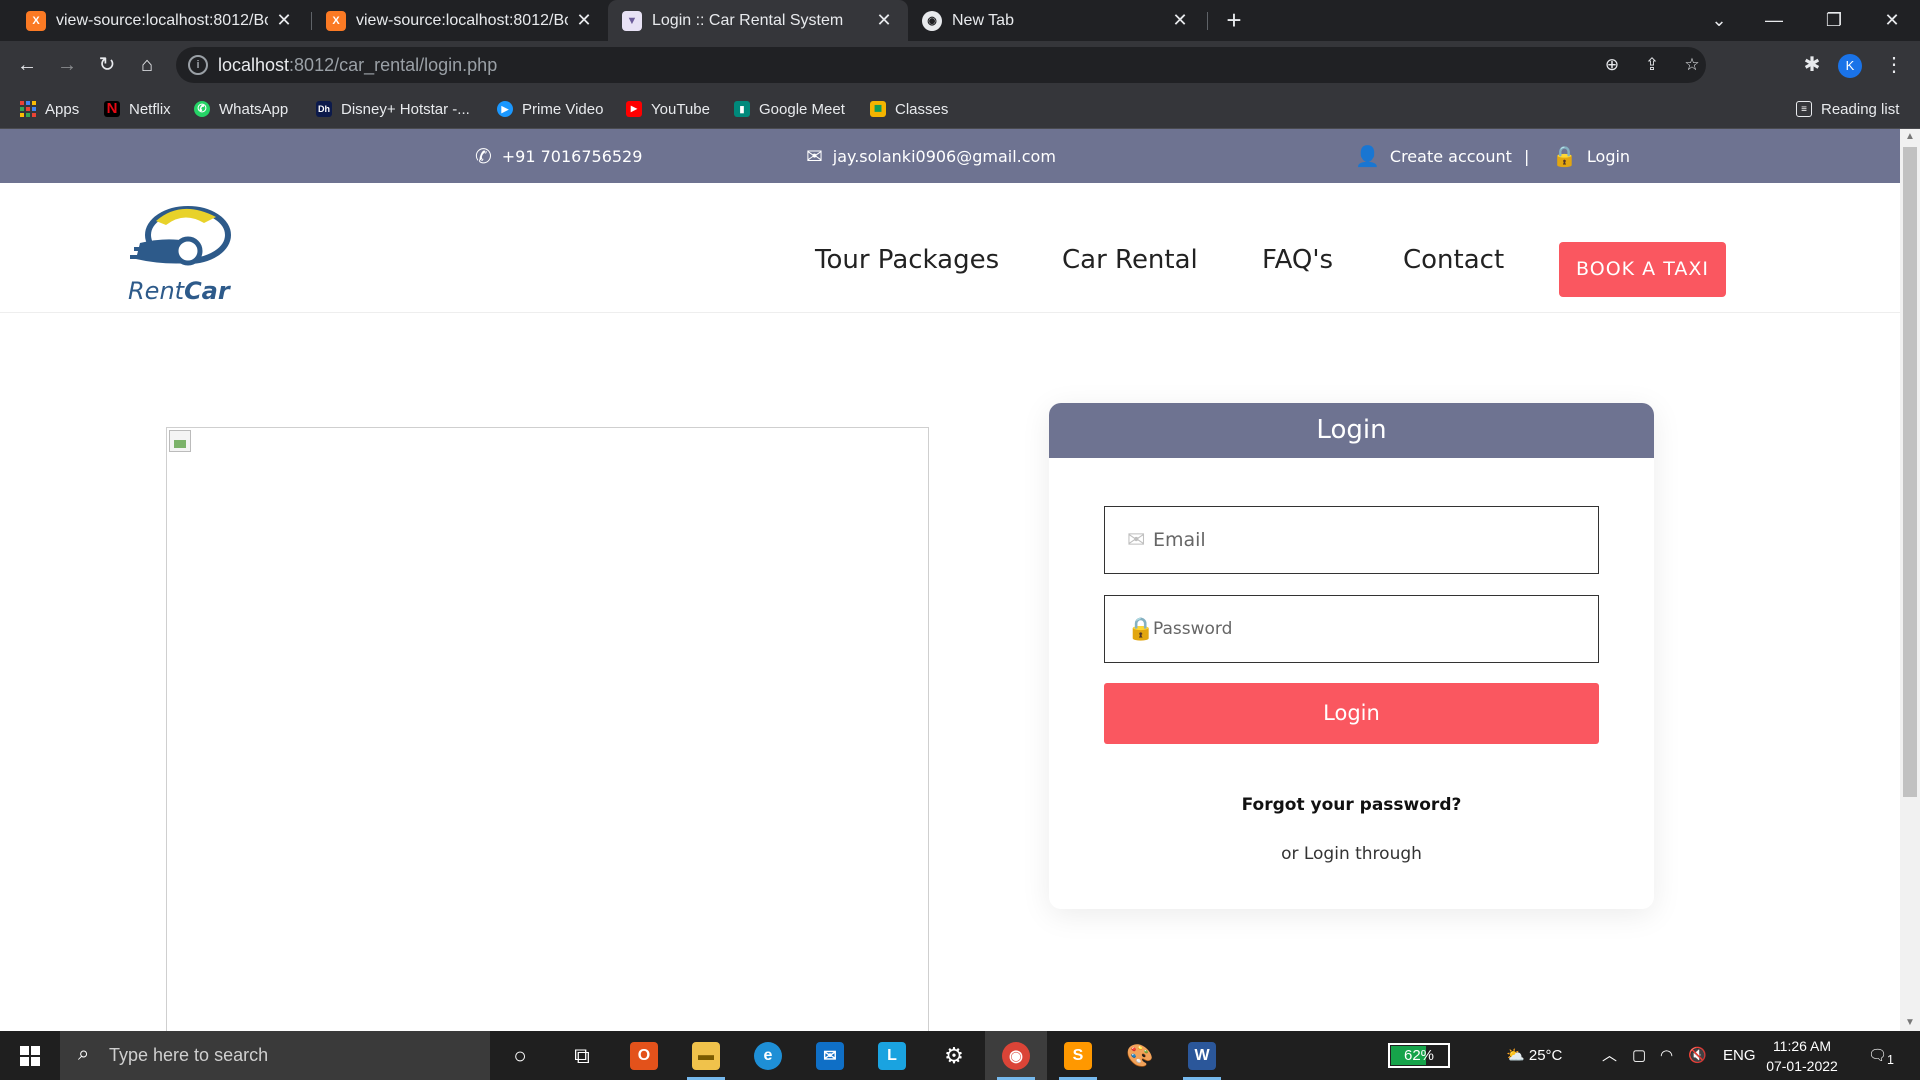 This screenshot has width=1920, height=1080. I want to click on tab-login-car-rental: ▼ Login :: Car Rental System ✕, so click(758, 20).